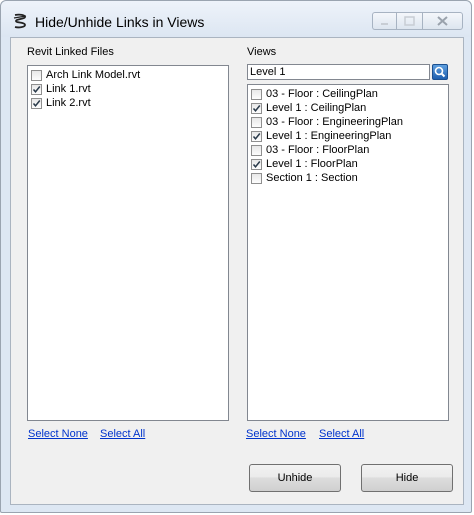 The image size is (474, 515). I want to click on close-button, so click(442, 21).